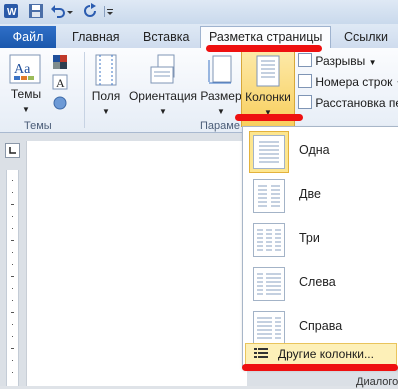 The image size is (398, 389). What do you see at coordinates (268, 97) in the screenshot?
I see `columns-label: Колонки` at bounding box center [268, 97].